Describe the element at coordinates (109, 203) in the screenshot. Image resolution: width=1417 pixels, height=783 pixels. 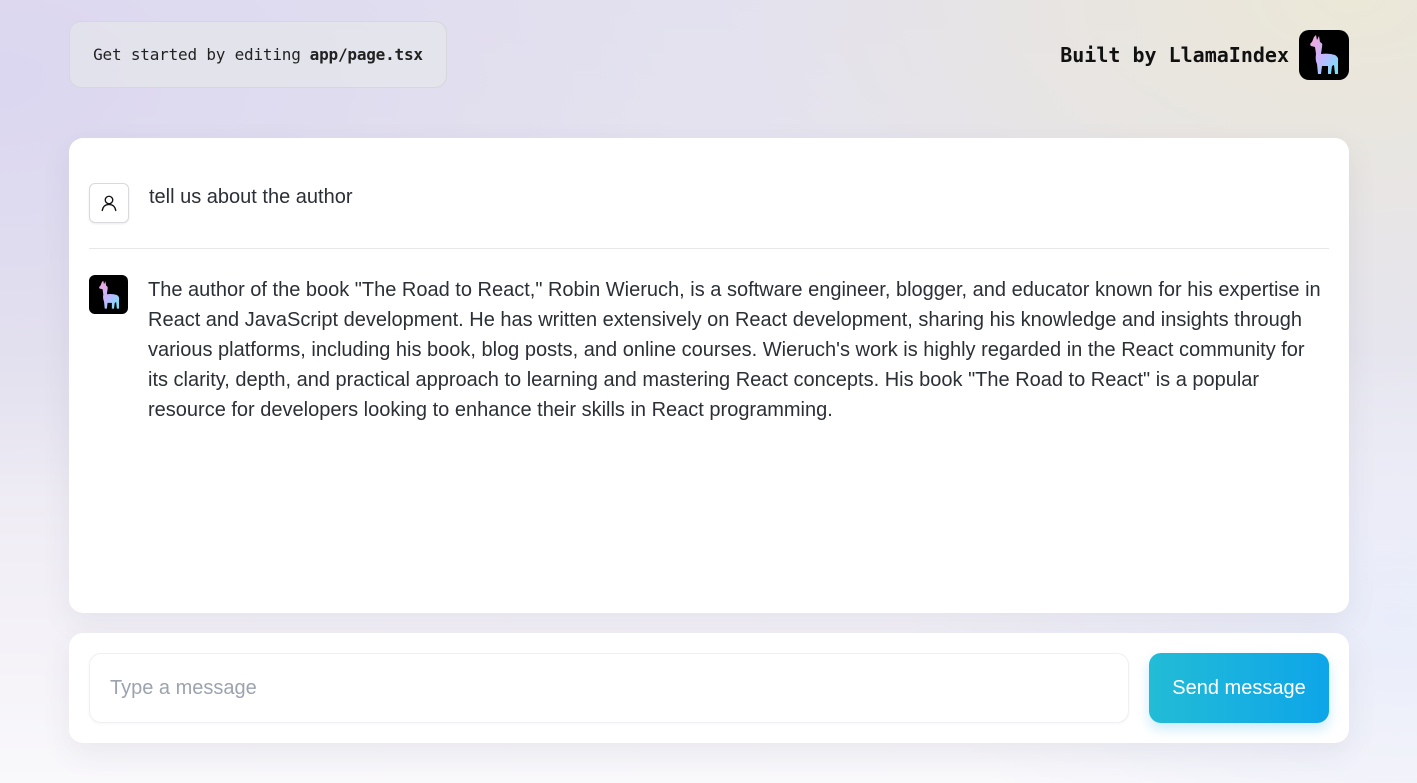
I see `user-icon` at that location.